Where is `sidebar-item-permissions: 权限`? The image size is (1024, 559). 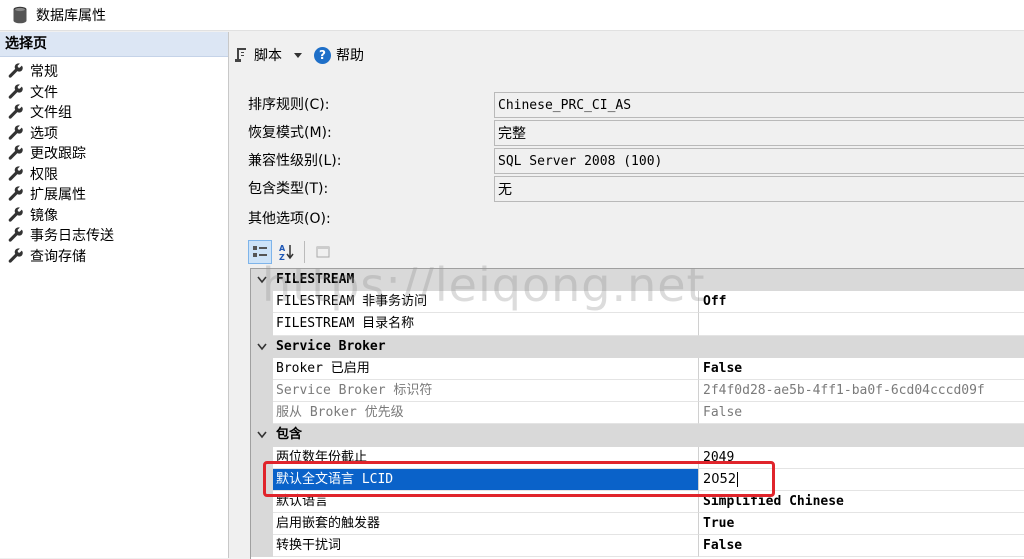 sidebar-item-permissions: 权限 is located at coordinates (114, 174).